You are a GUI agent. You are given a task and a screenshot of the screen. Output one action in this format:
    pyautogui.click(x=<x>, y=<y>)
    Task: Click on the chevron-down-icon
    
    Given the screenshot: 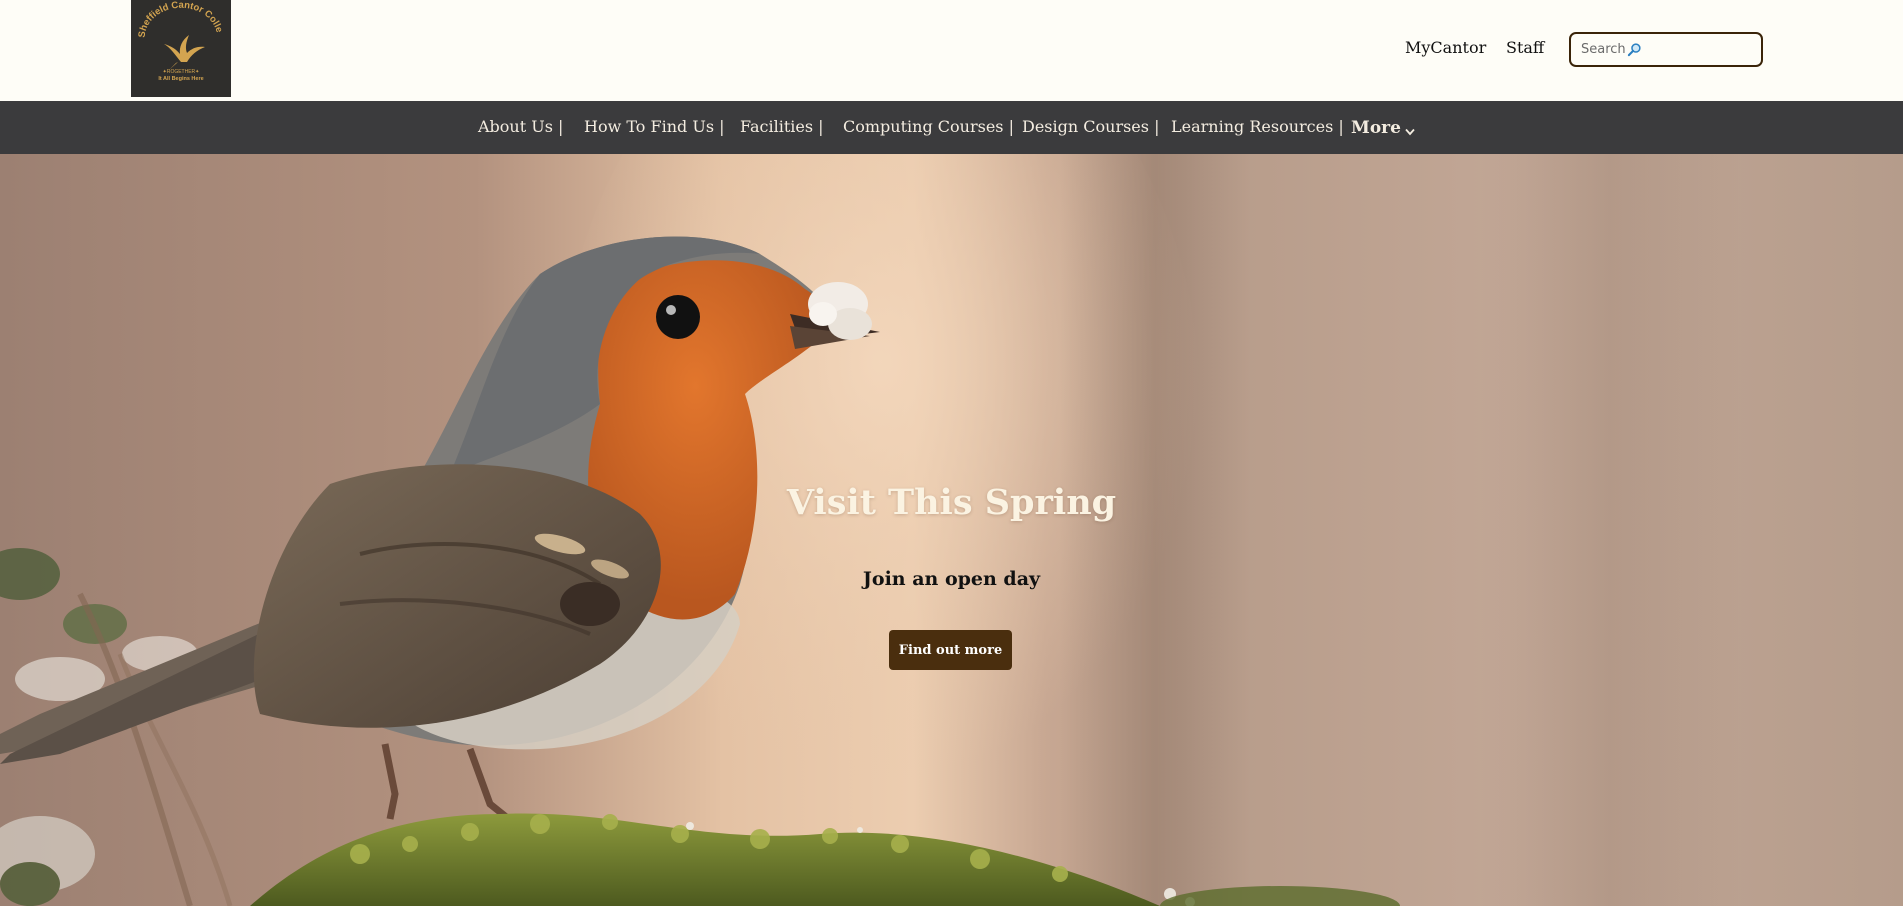 What is the action you would take?
    pyautogui.click(x=1410, y=132)
    